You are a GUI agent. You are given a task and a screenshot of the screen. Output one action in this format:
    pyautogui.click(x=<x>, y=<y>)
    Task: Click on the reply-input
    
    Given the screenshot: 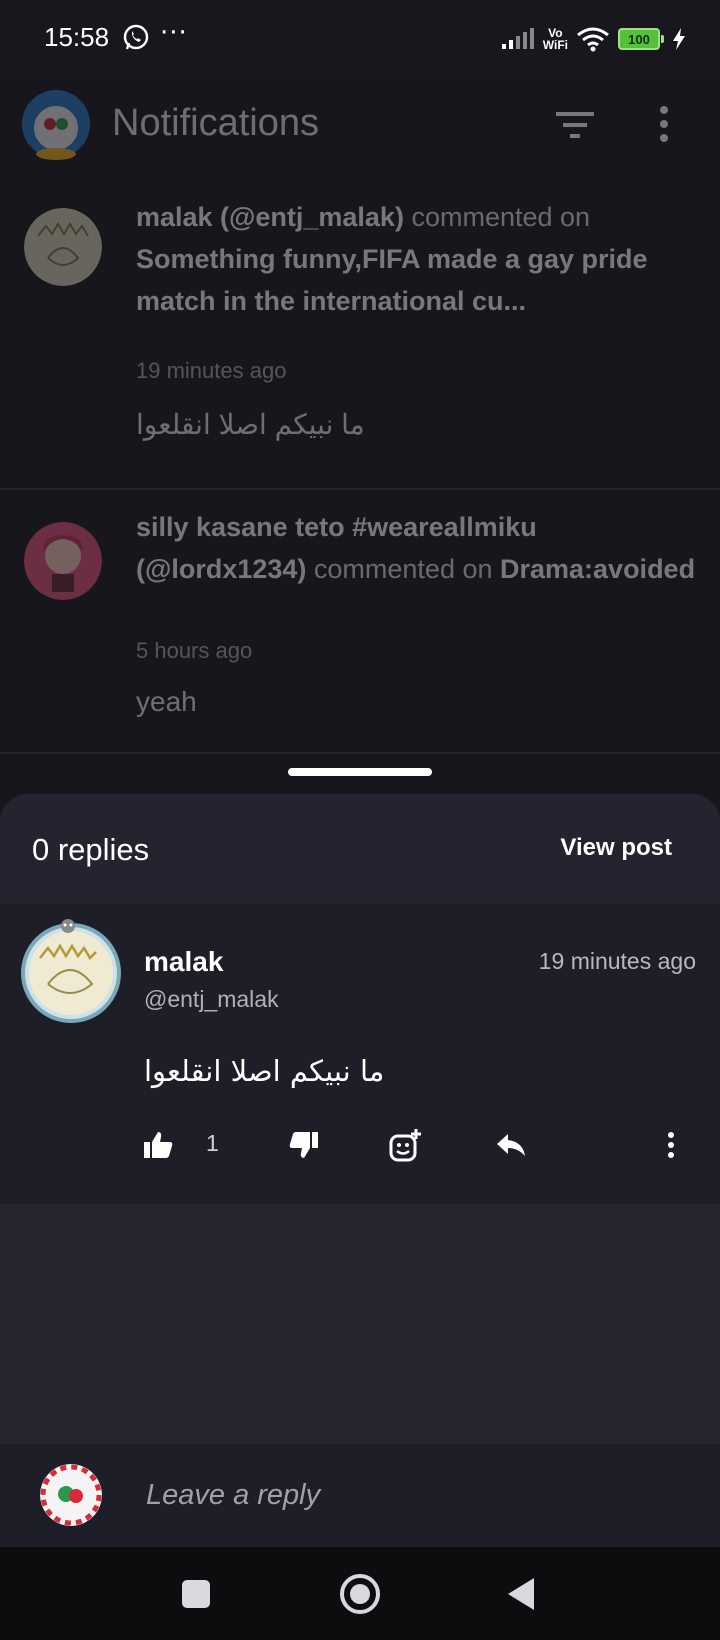 What is the action you would take?
    pyautogui.click(x=416, y=1495)
    